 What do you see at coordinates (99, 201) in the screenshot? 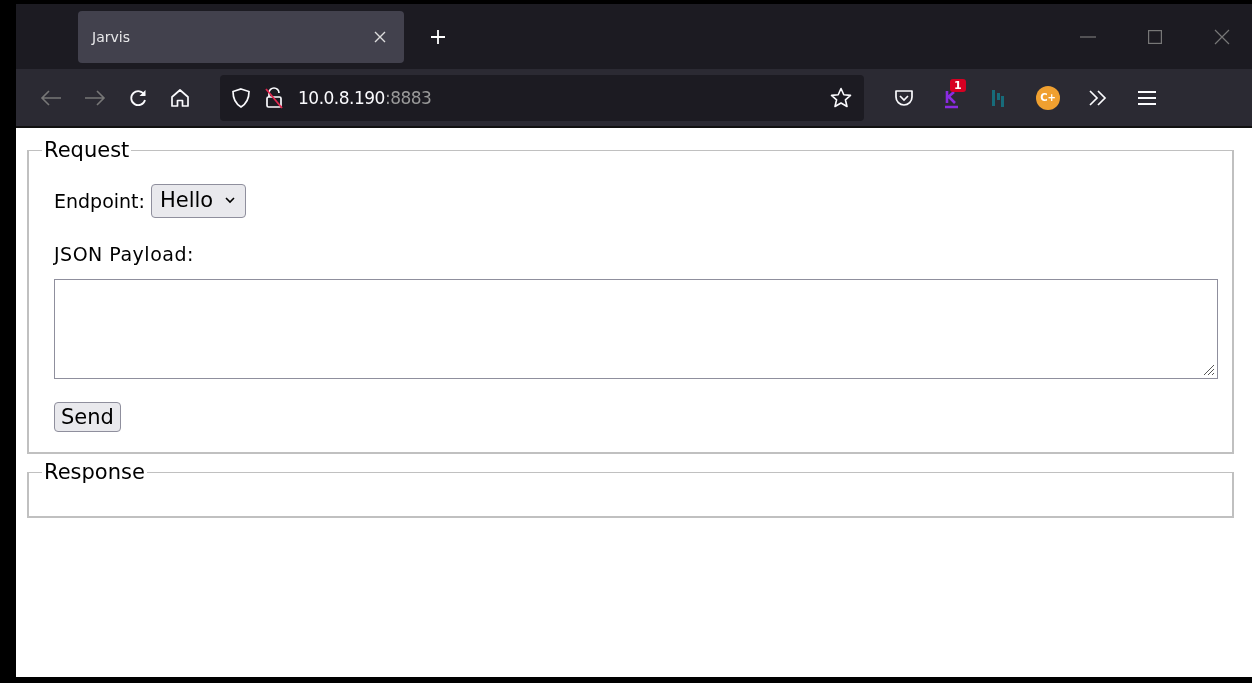
I see `field-label: Endpoint:` at bounding box center [99, 201].